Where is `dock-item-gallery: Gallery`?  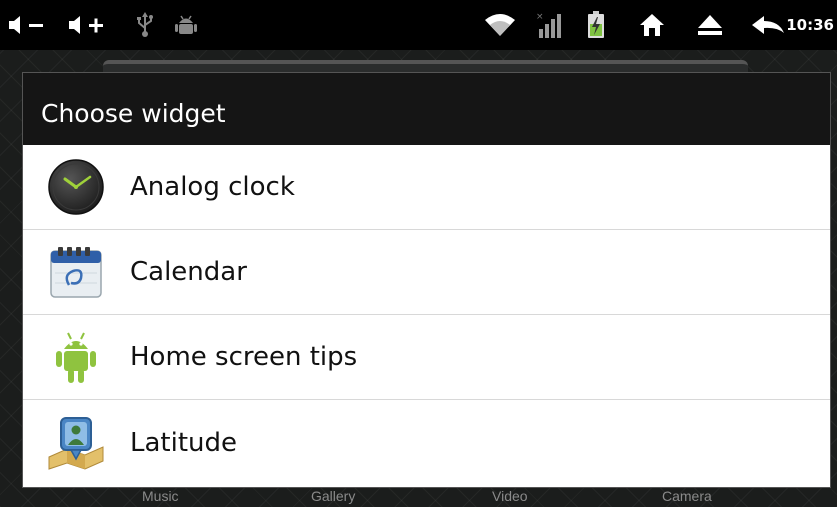
dock-item-gallery: Gallery is located at coordinates (333, 497).